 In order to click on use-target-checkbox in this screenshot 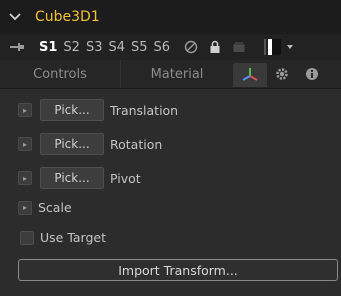, I will do `click(27, 237)`.